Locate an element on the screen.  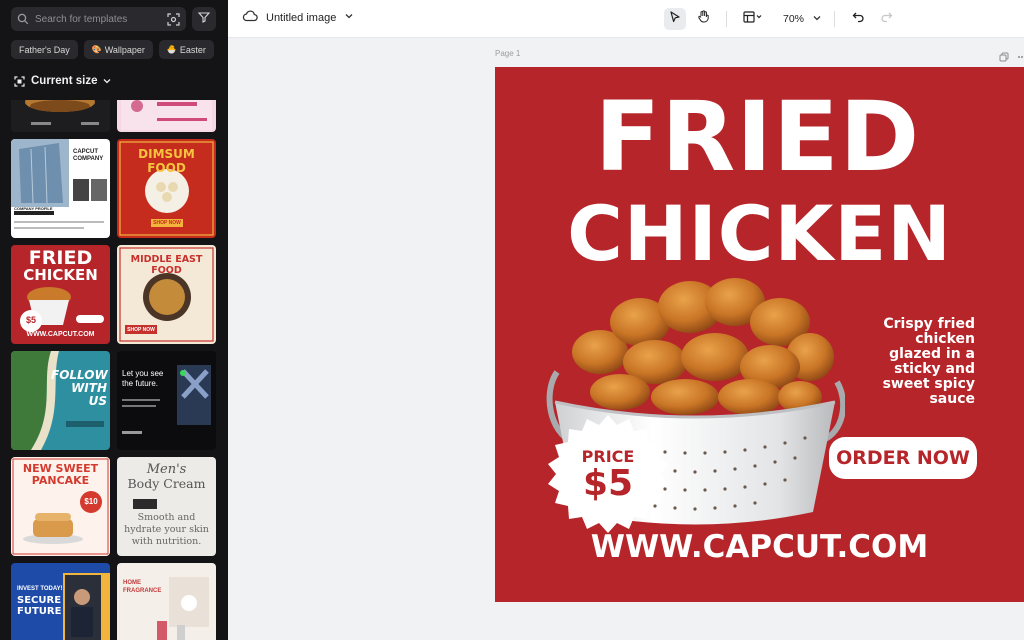
undo-button is located at coordinates (858, 19).